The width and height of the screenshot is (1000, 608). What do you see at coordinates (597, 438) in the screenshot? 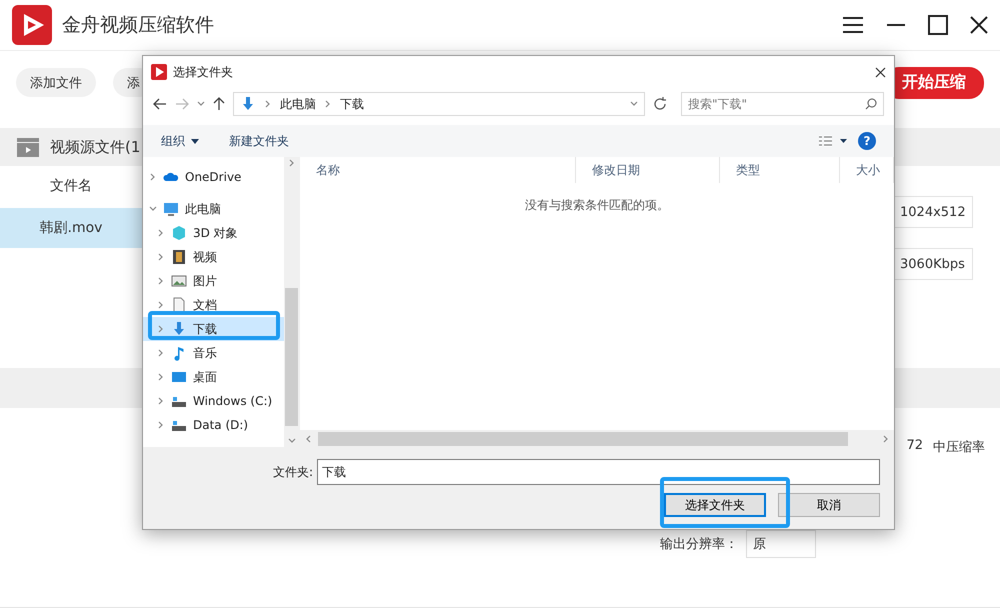
I see `horizontal-scrollbar` at bounding box center [597, 438].